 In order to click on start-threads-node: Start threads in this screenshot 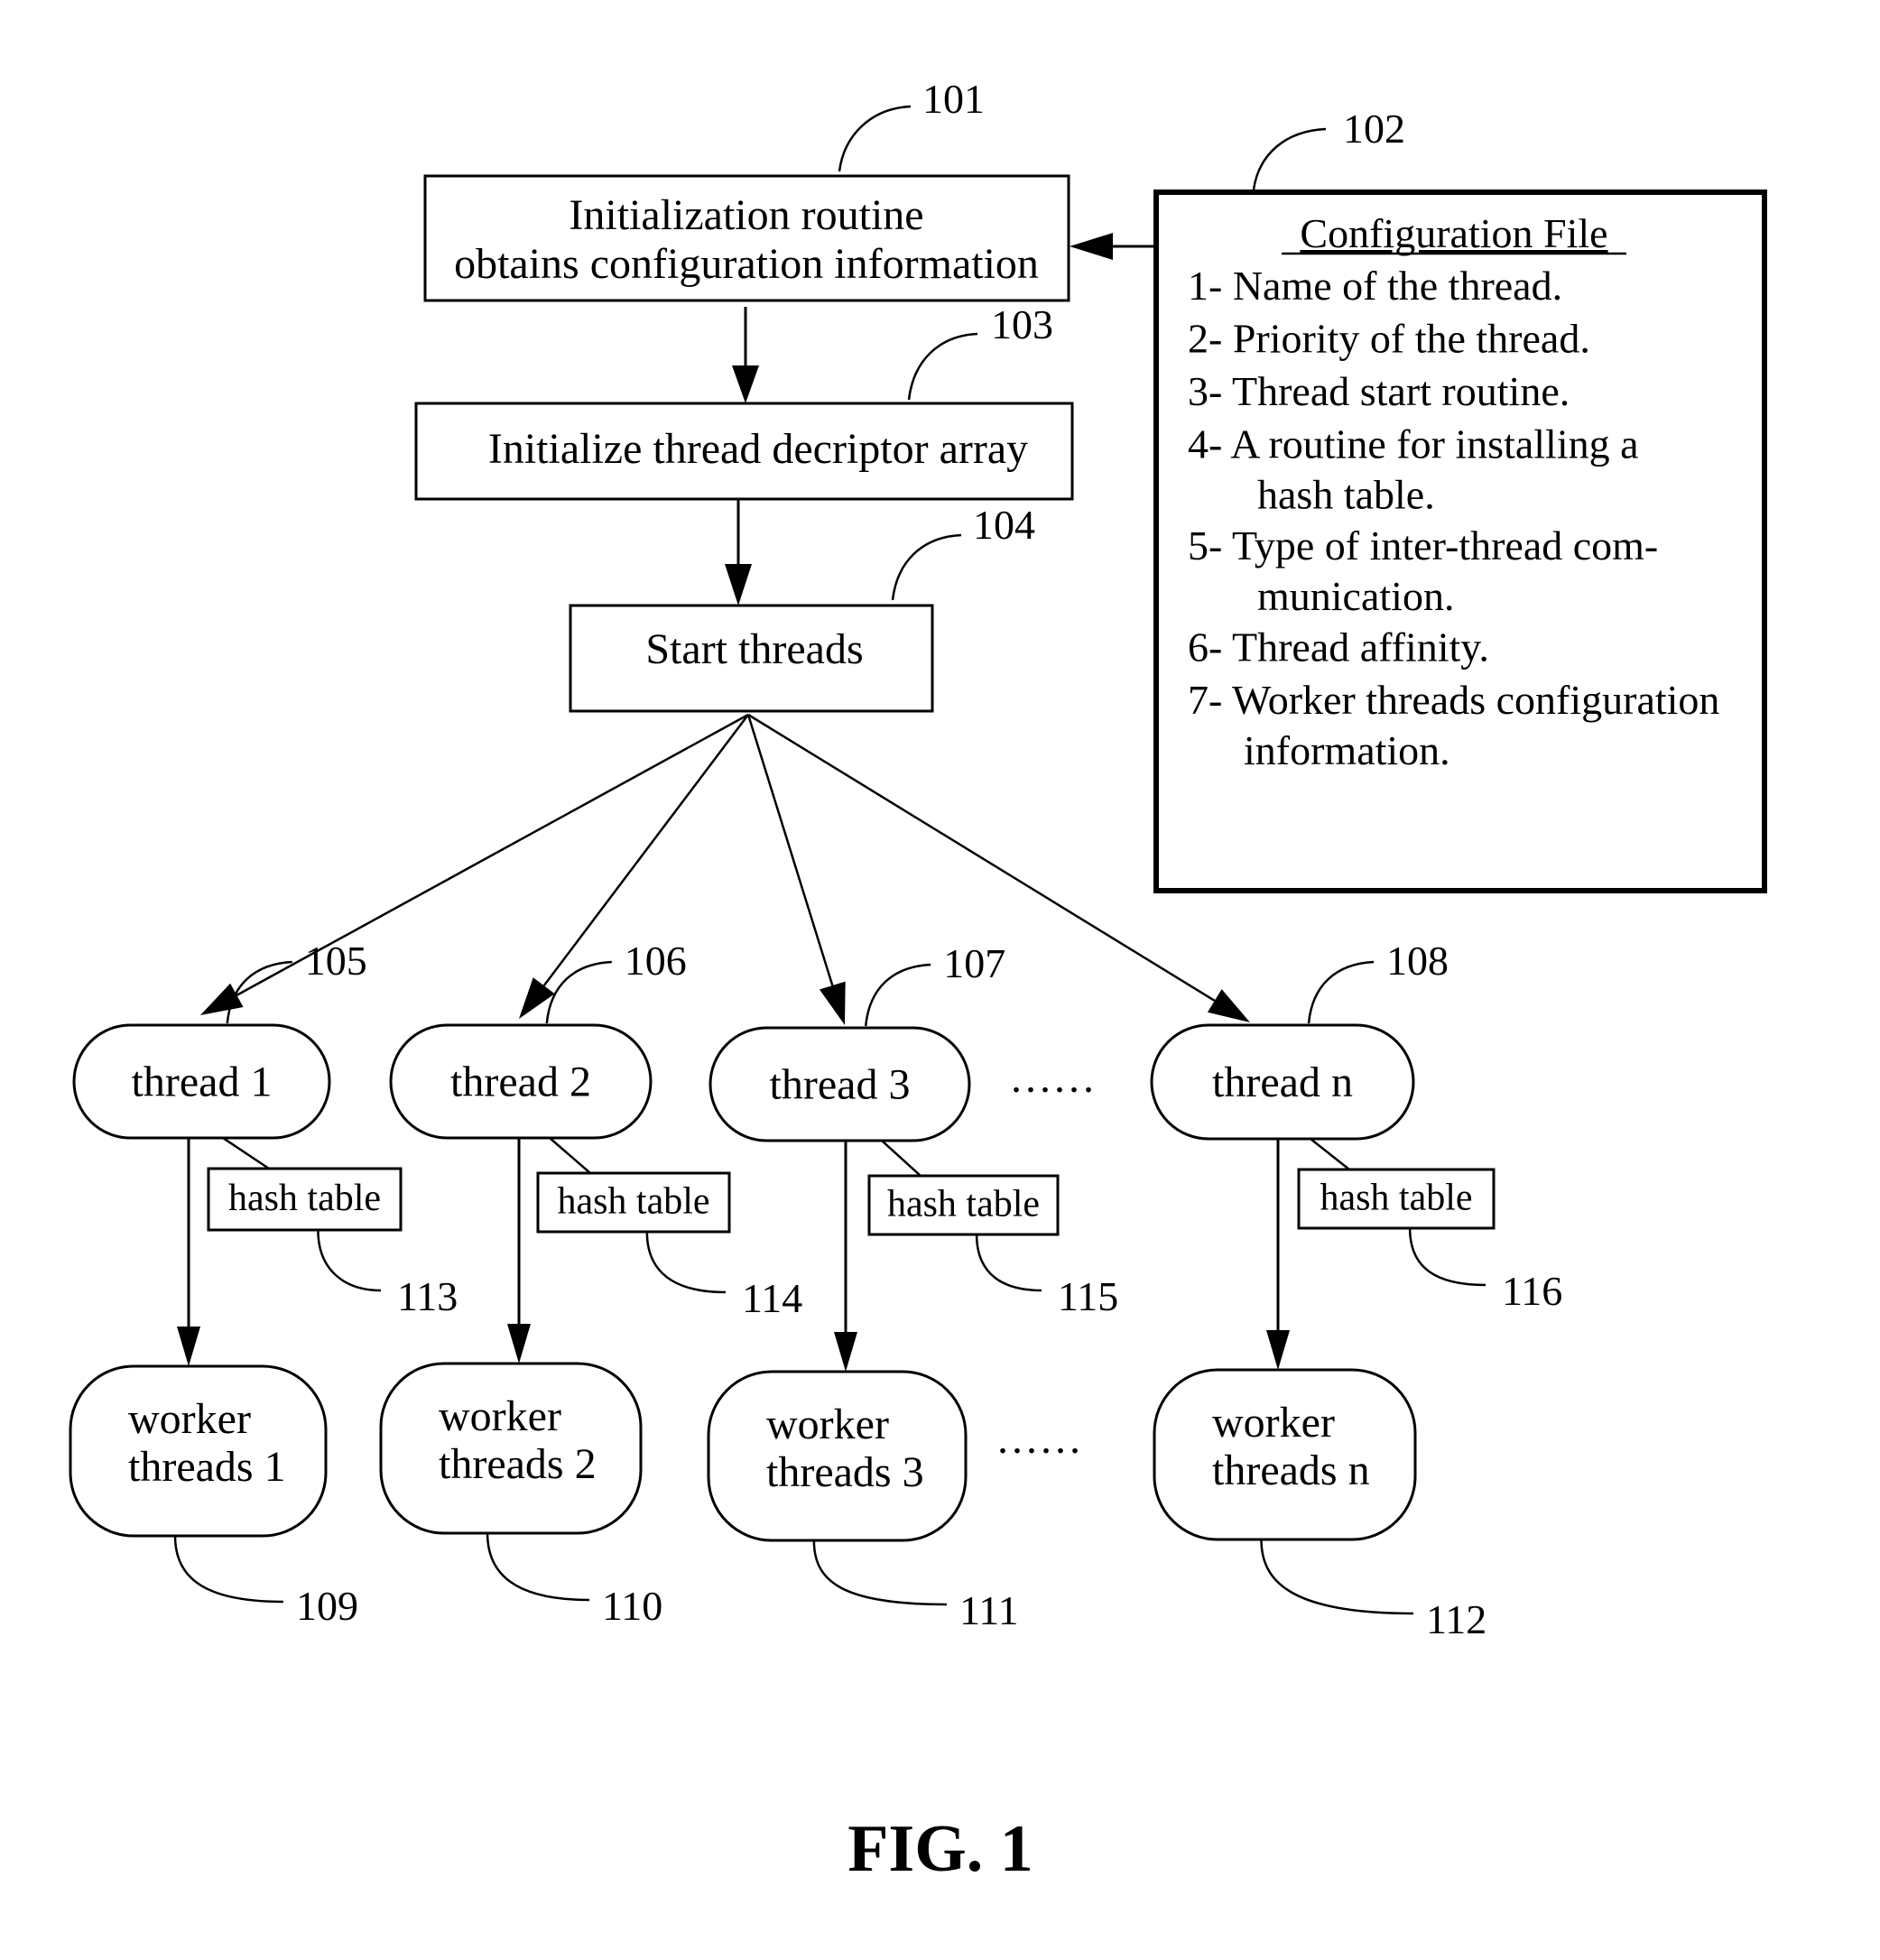, I will do `click(751, 658)`.